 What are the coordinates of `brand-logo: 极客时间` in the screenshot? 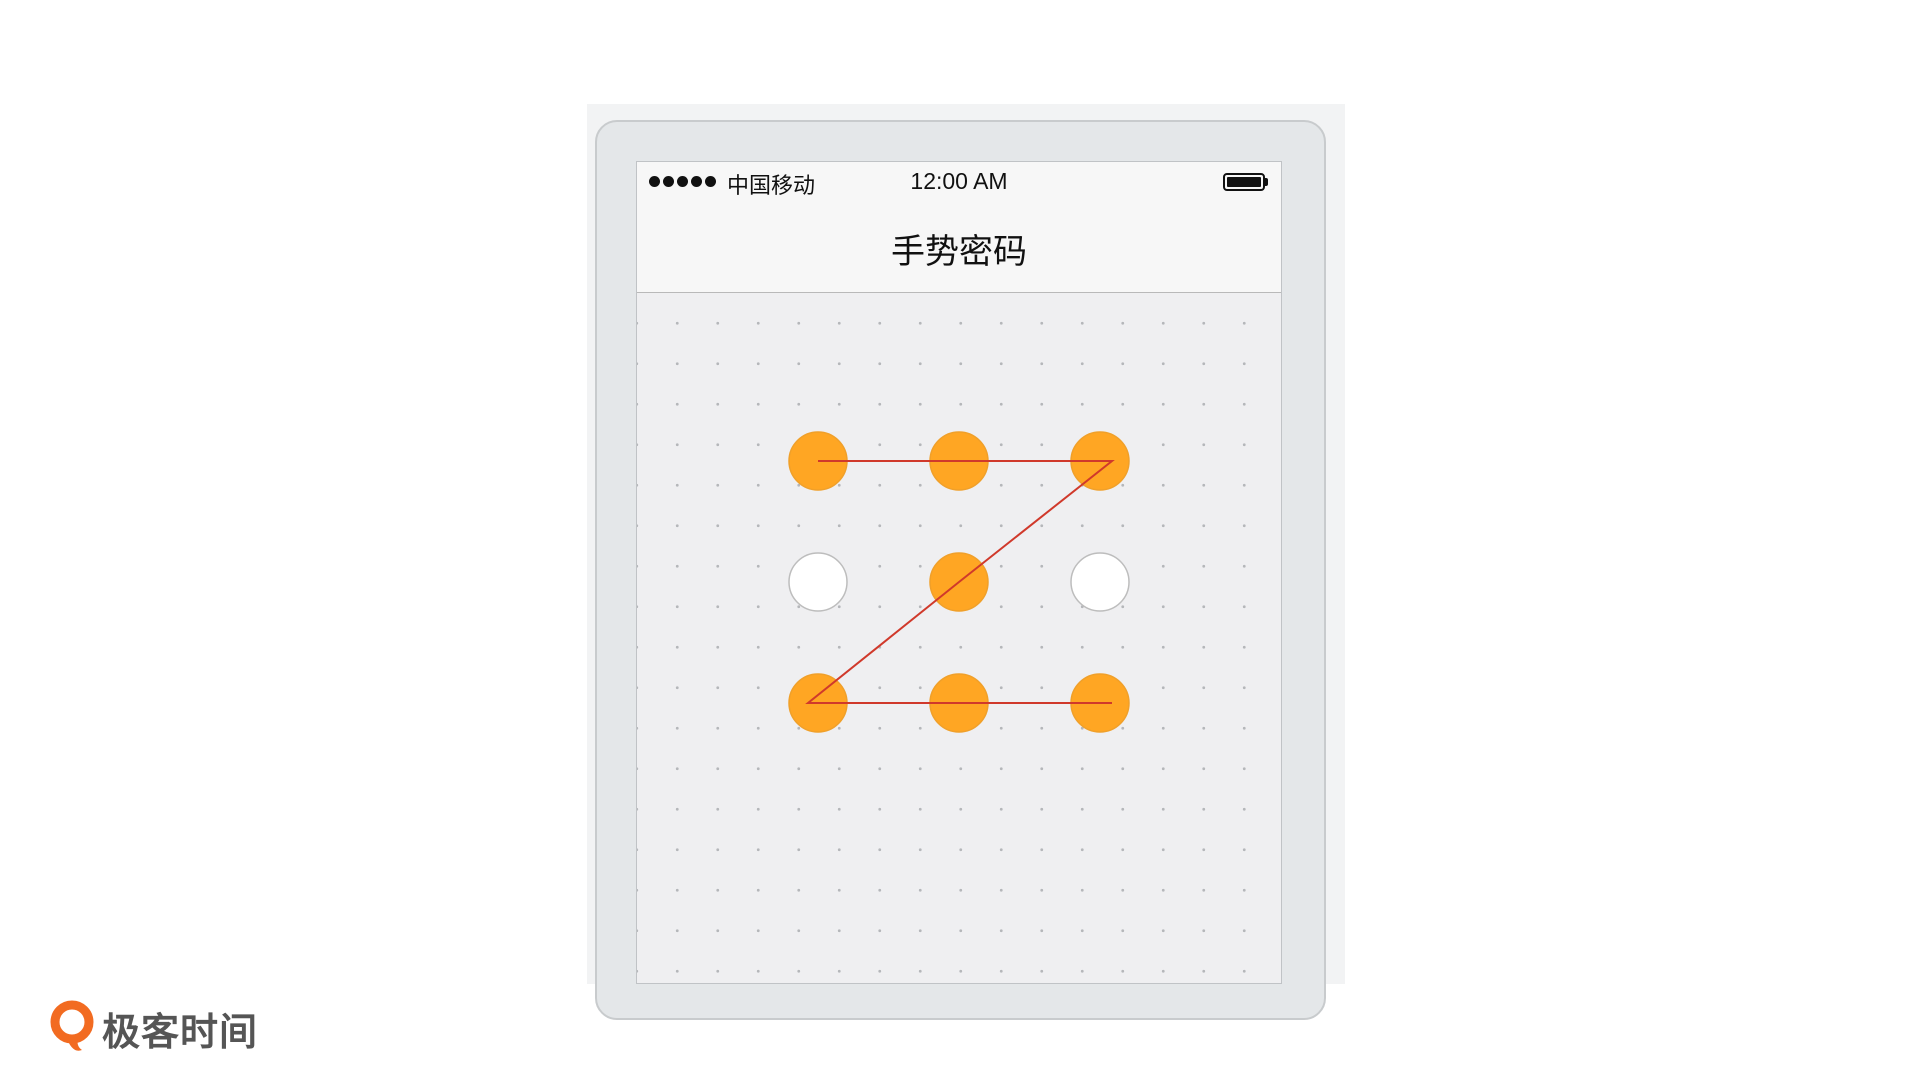 It's located at (153, 1028).